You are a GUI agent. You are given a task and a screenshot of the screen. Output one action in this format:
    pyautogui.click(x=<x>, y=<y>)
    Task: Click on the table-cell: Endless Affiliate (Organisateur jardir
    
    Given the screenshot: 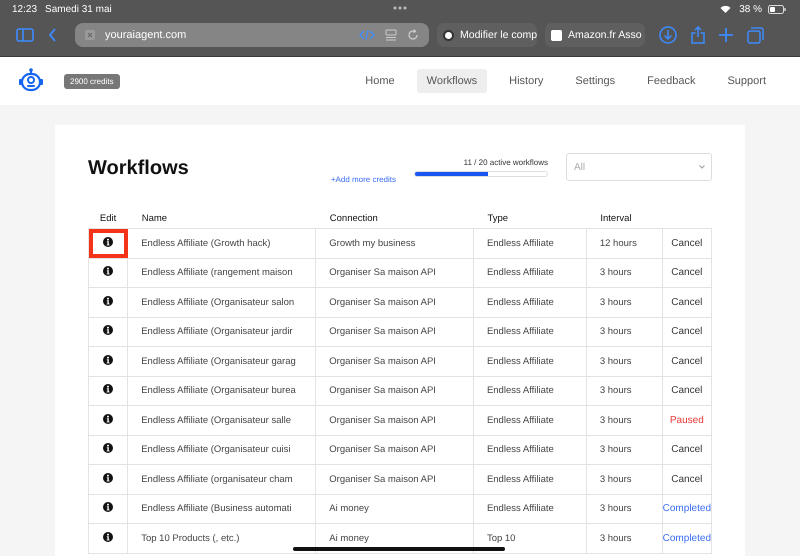 What is the action you would take?
    pyautogui.click(x=222, y=331)
    